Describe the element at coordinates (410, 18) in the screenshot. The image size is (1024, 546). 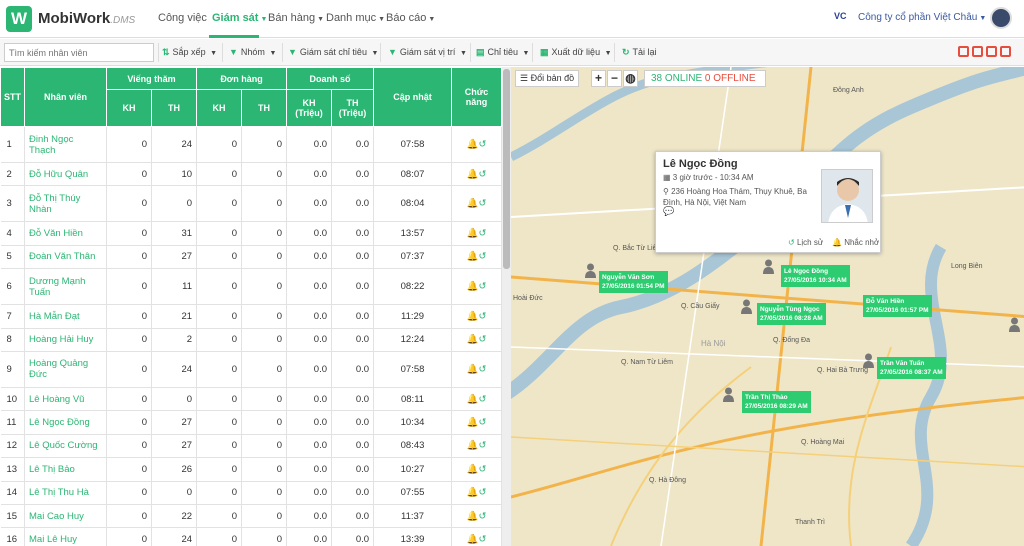
I see `nav-bao-cao: Báo cáo ▼` at that location.